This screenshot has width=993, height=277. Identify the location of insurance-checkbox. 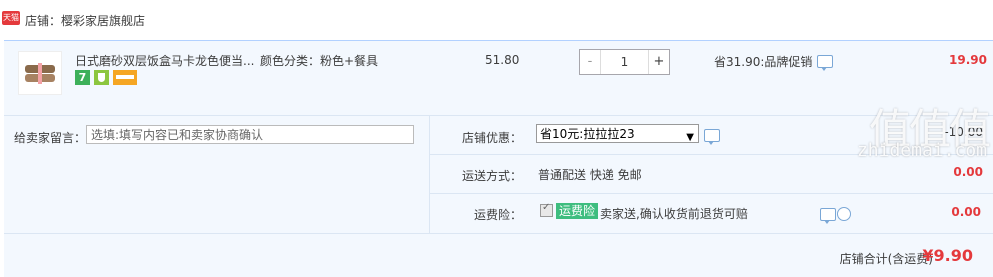
(546, 209).